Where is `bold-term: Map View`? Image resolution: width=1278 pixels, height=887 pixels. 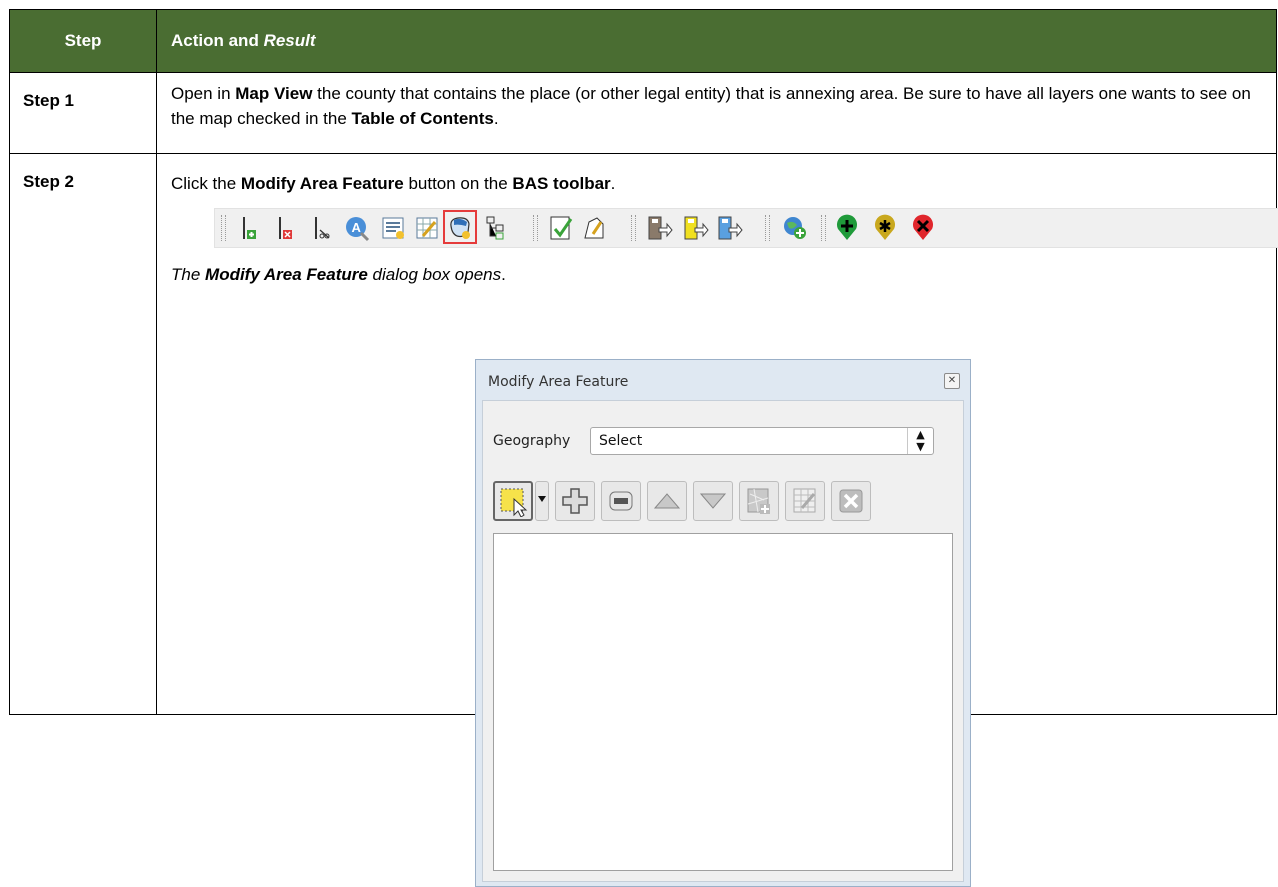
bold-term: Map View is located at coordinates (274, 93).